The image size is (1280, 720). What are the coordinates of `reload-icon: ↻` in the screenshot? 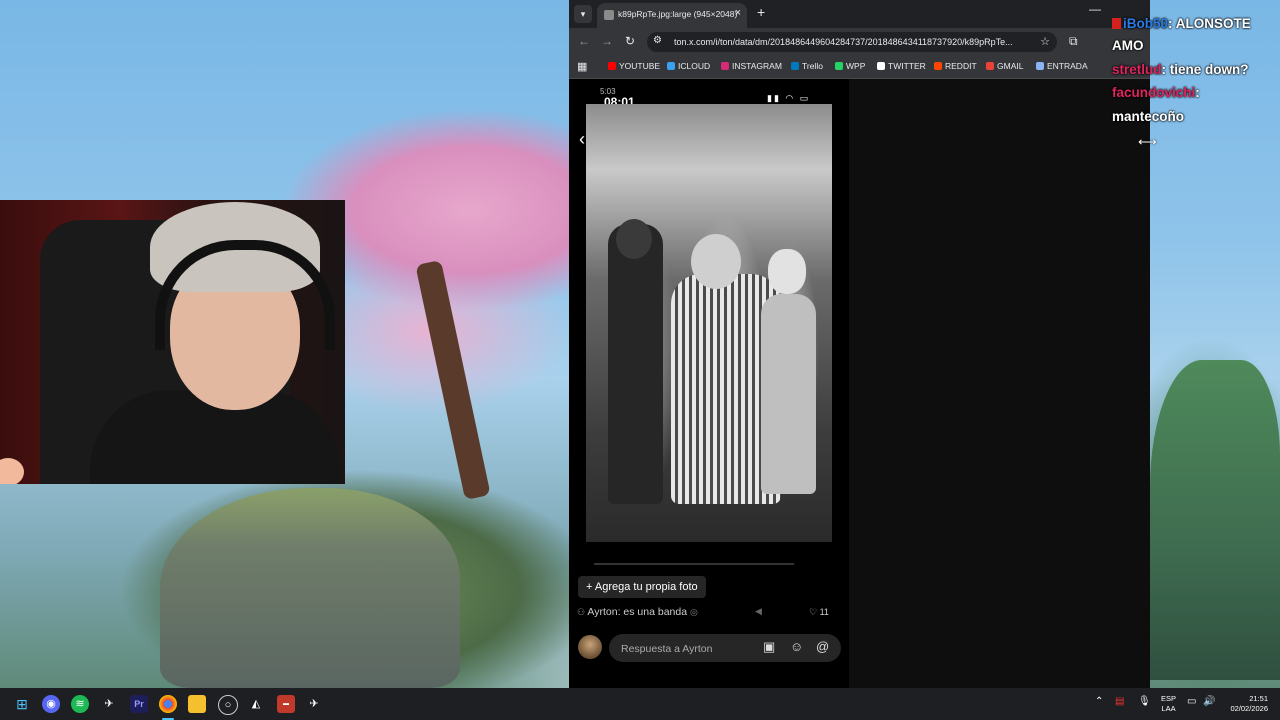 It's located at (630, 41).